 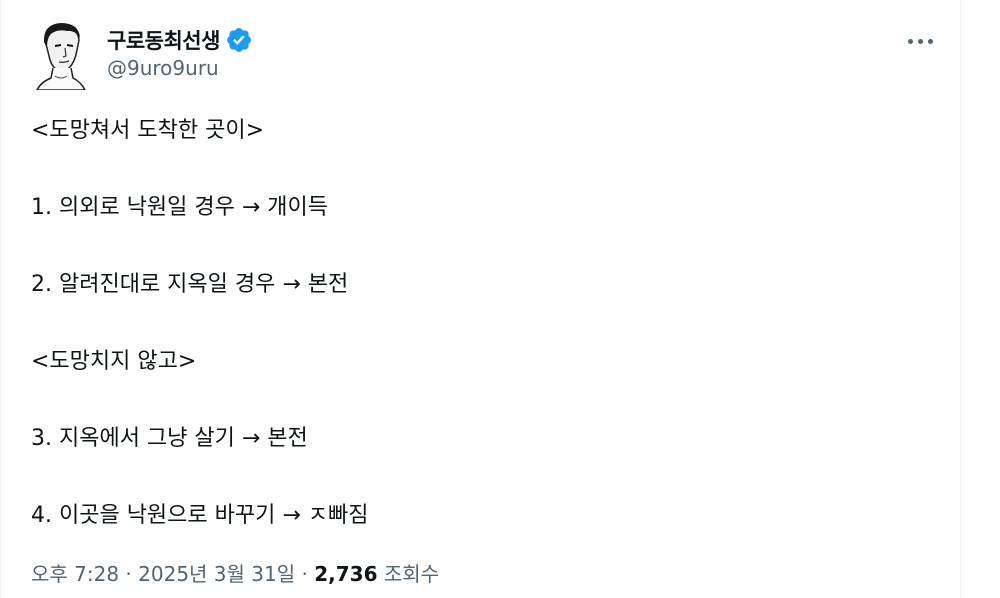 I want to click on display-name: 구로동최선생, so click(x=163, y=40).